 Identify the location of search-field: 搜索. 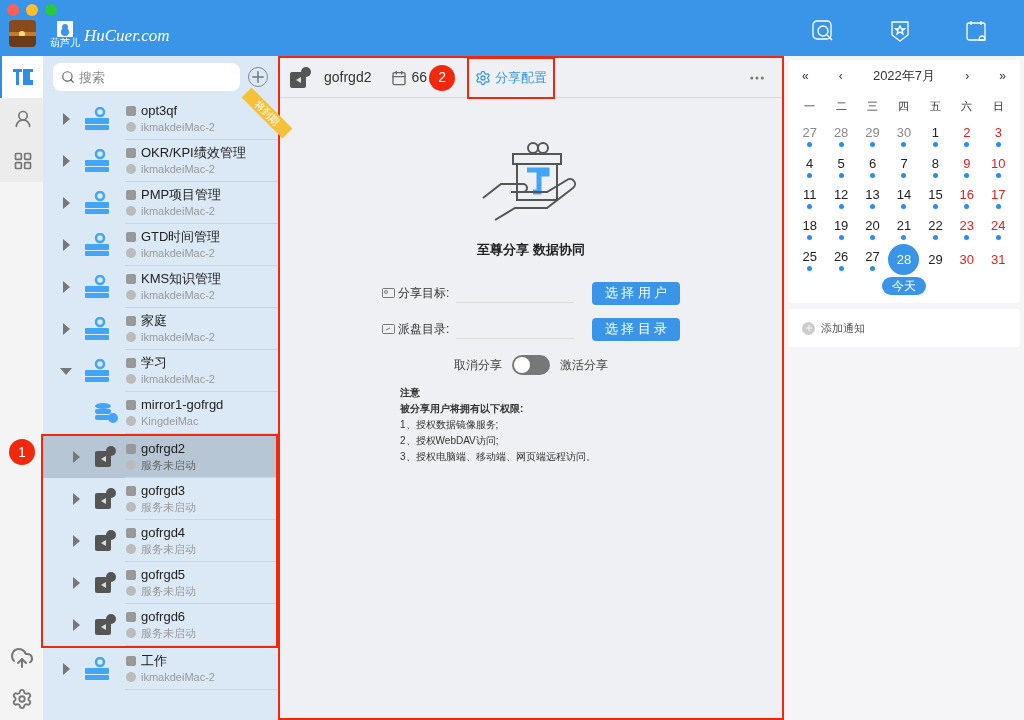
(146, 77).